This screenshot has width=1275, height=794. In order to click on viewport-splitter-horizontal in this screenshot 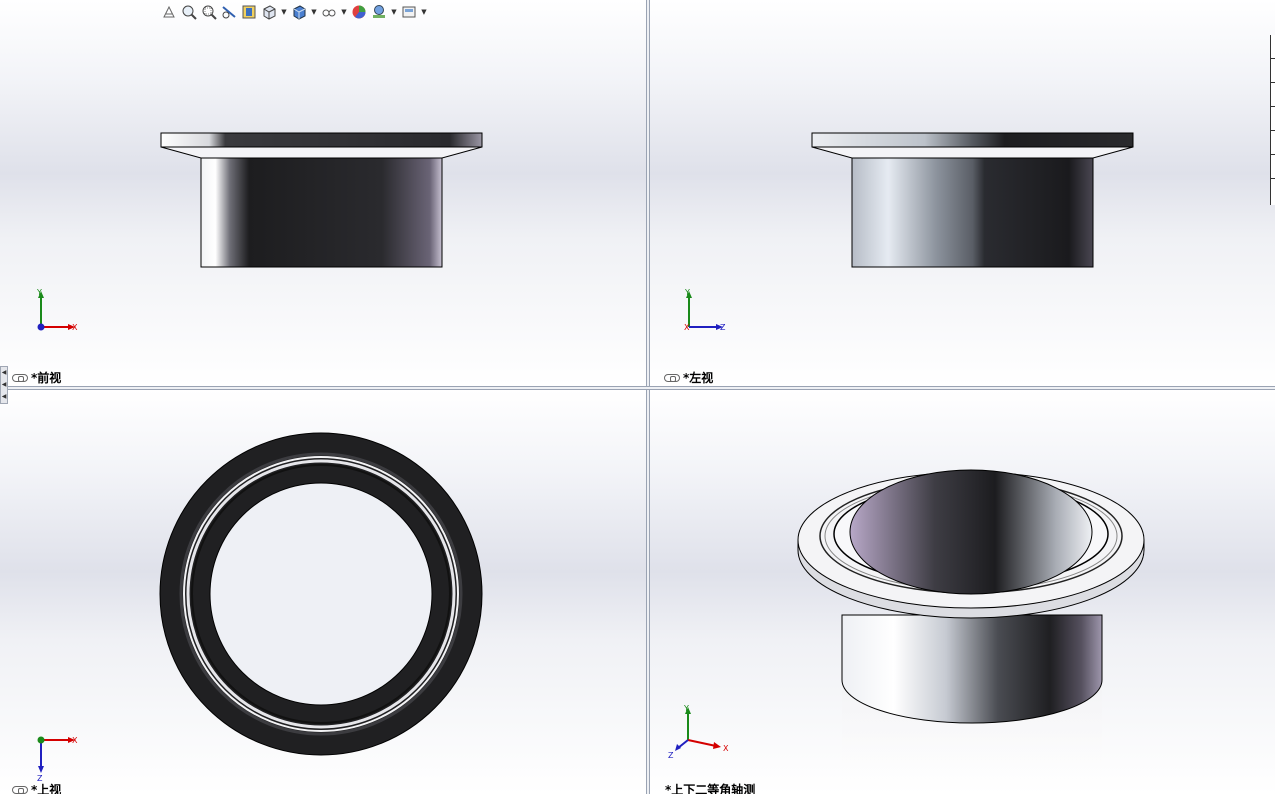, I will do `click(637, 388)`.